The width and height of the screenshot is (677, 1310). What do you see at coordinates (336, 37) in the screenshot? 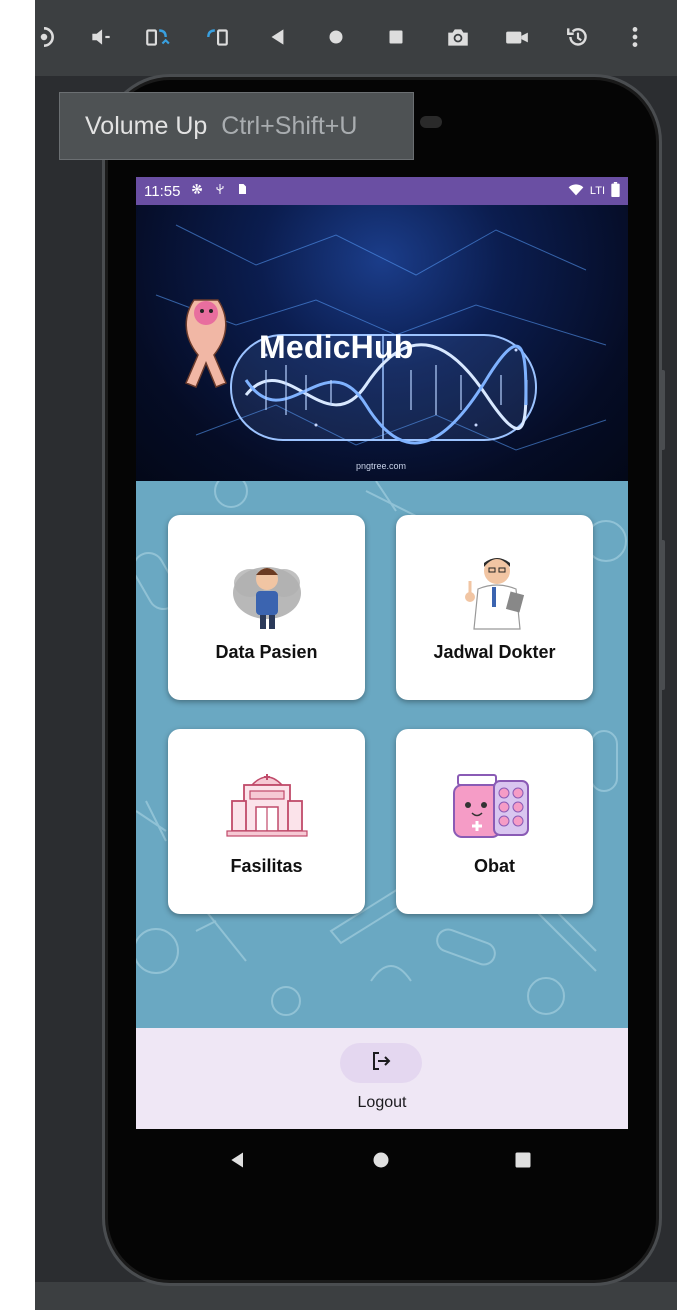
I see `home-icon` at bounding box center [336, 37].